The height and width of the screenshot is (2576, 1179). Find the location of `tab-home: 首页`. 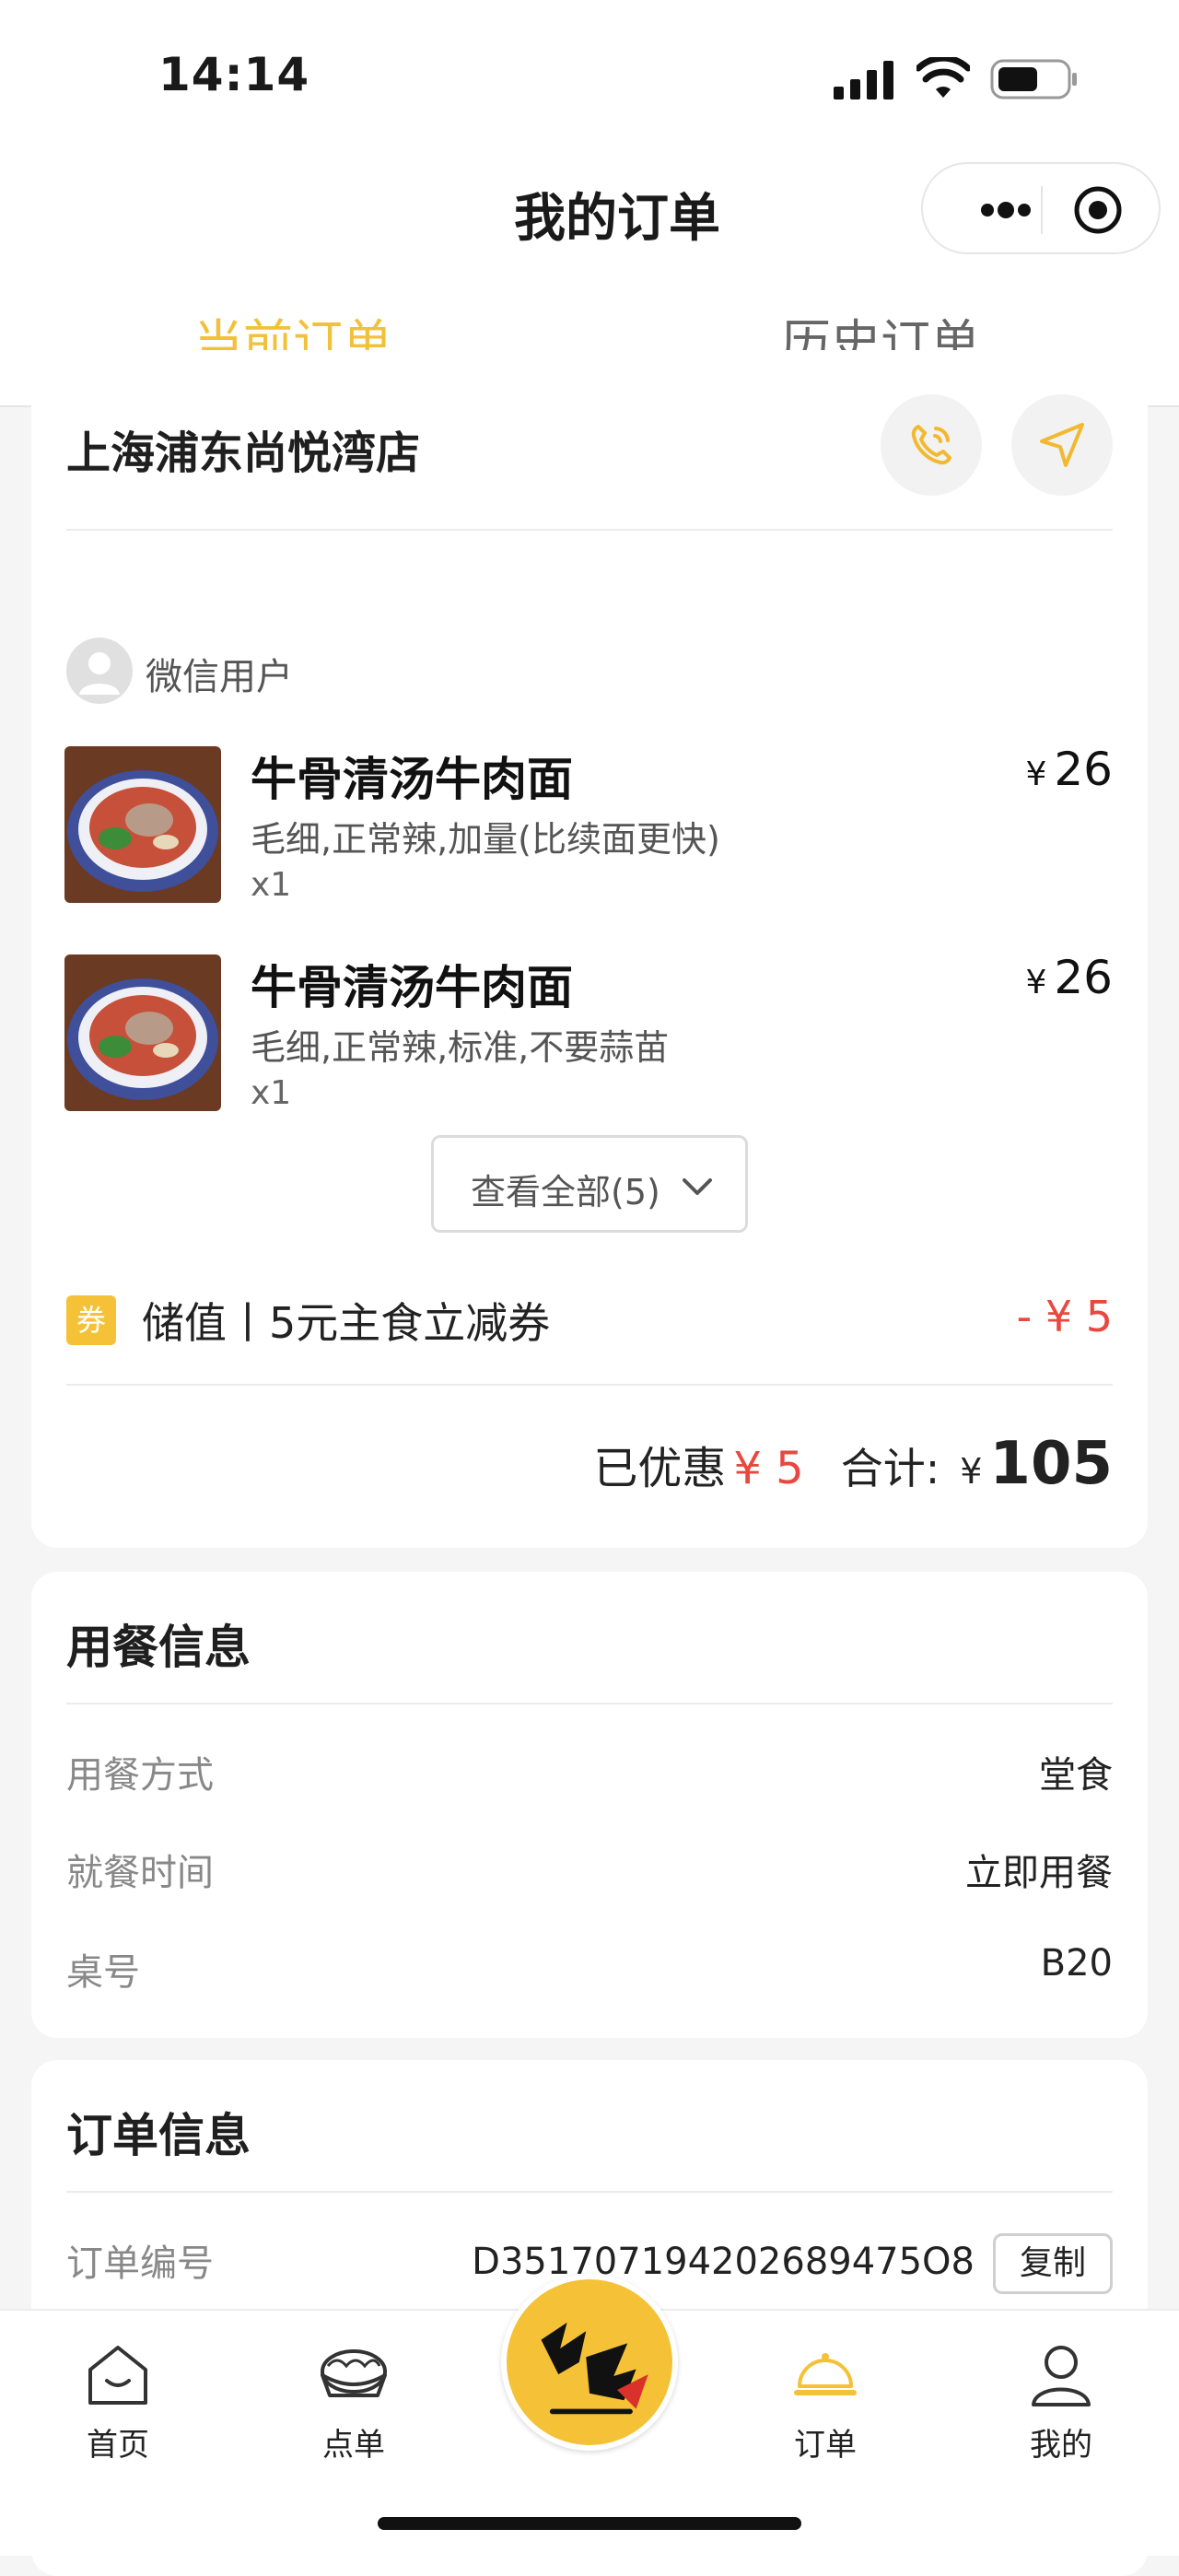

tab-home: 首页 is located at coordinates (118, 2401).